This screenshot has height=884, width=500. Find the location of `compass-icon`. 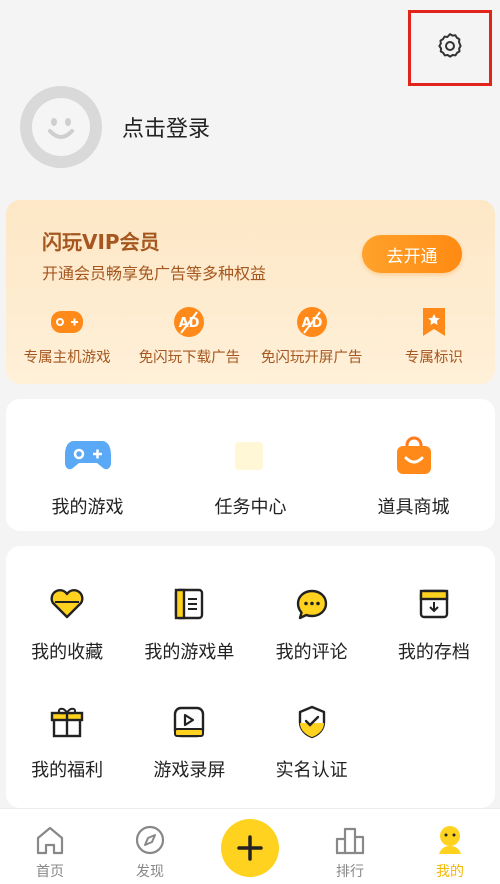

compass-icon is located at coordinates (150, 840).